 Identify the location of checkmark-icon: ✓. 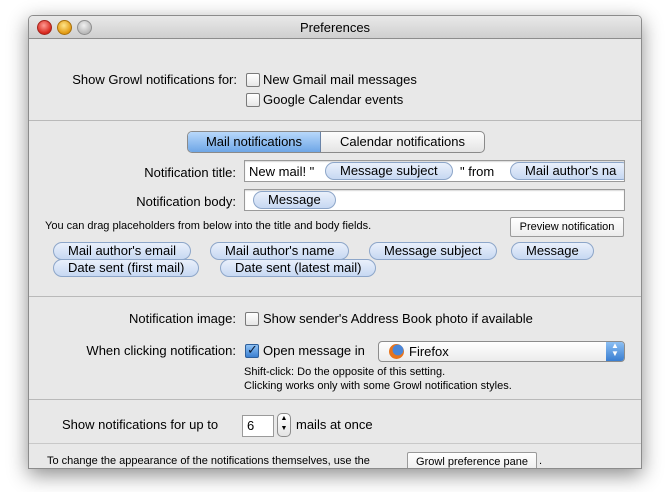
(252, 349).